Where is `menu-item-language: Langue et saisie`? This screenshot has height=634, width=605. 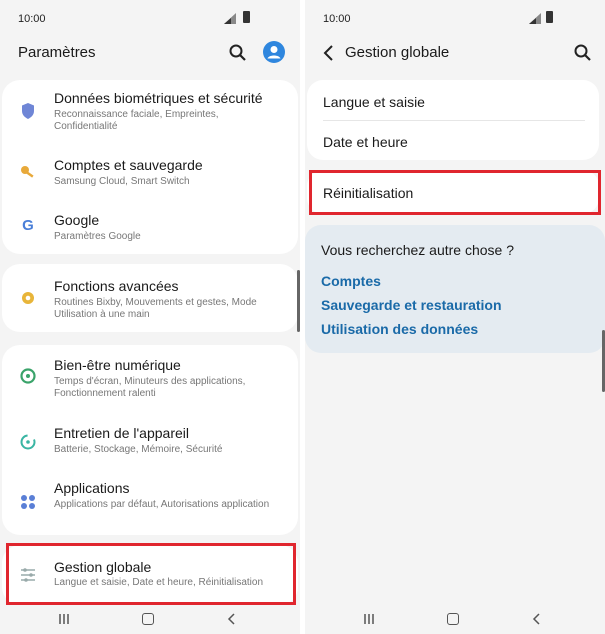
menu-item-language: Langue et saisie is located at coordinates (454, 102).